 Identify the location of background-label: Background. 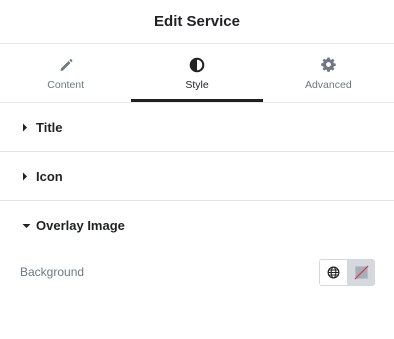
(52, 272).